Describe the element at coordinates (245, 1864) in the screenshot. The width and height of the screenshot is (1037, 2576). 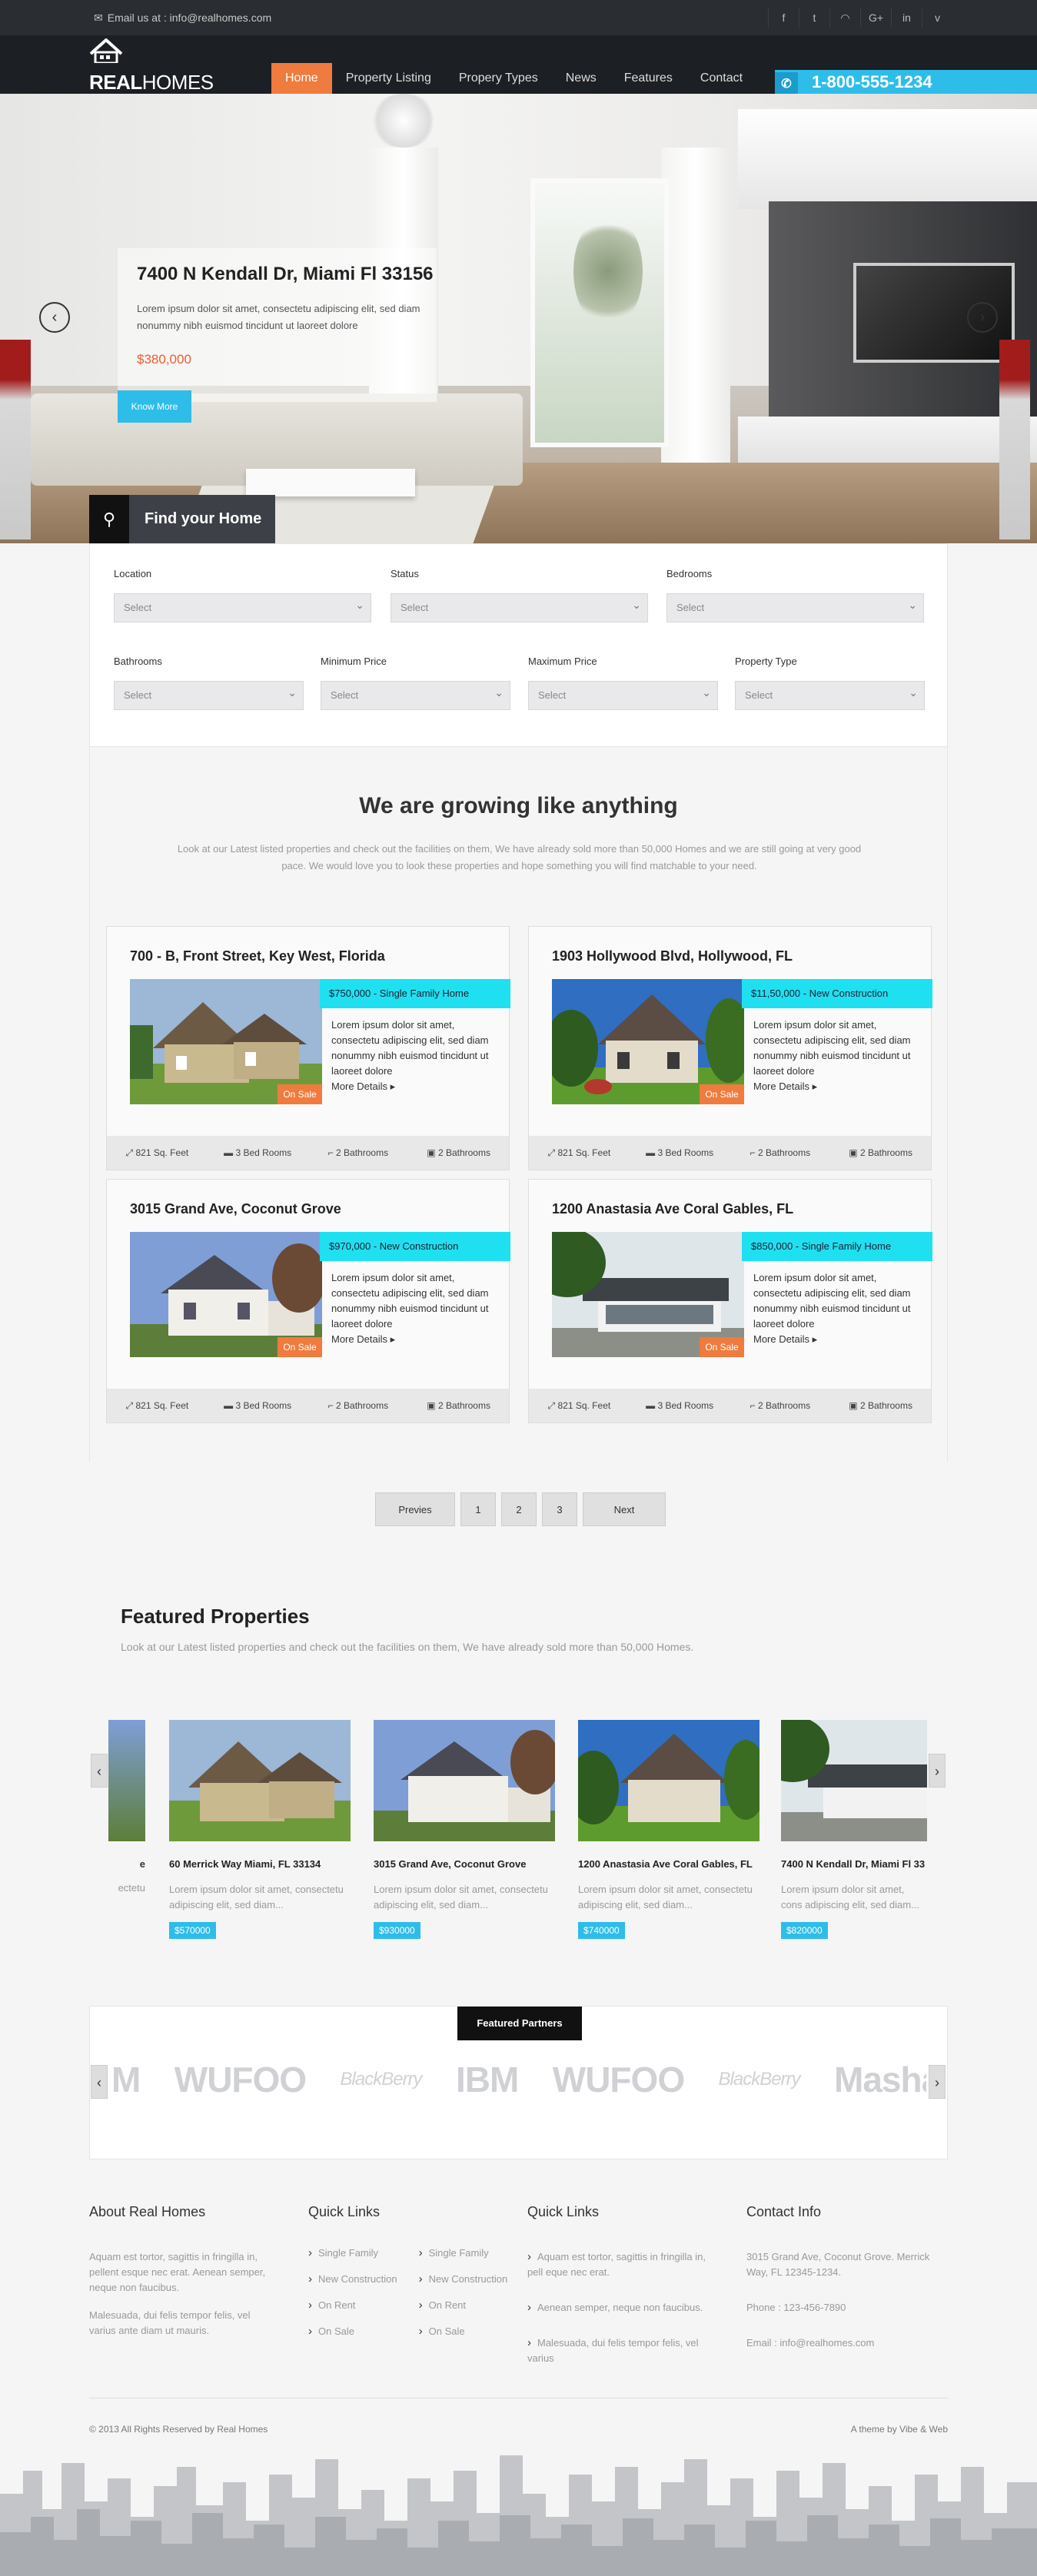
I see `featured-item-title: 60 Merrick Way Miami, FL 33134` at that location.